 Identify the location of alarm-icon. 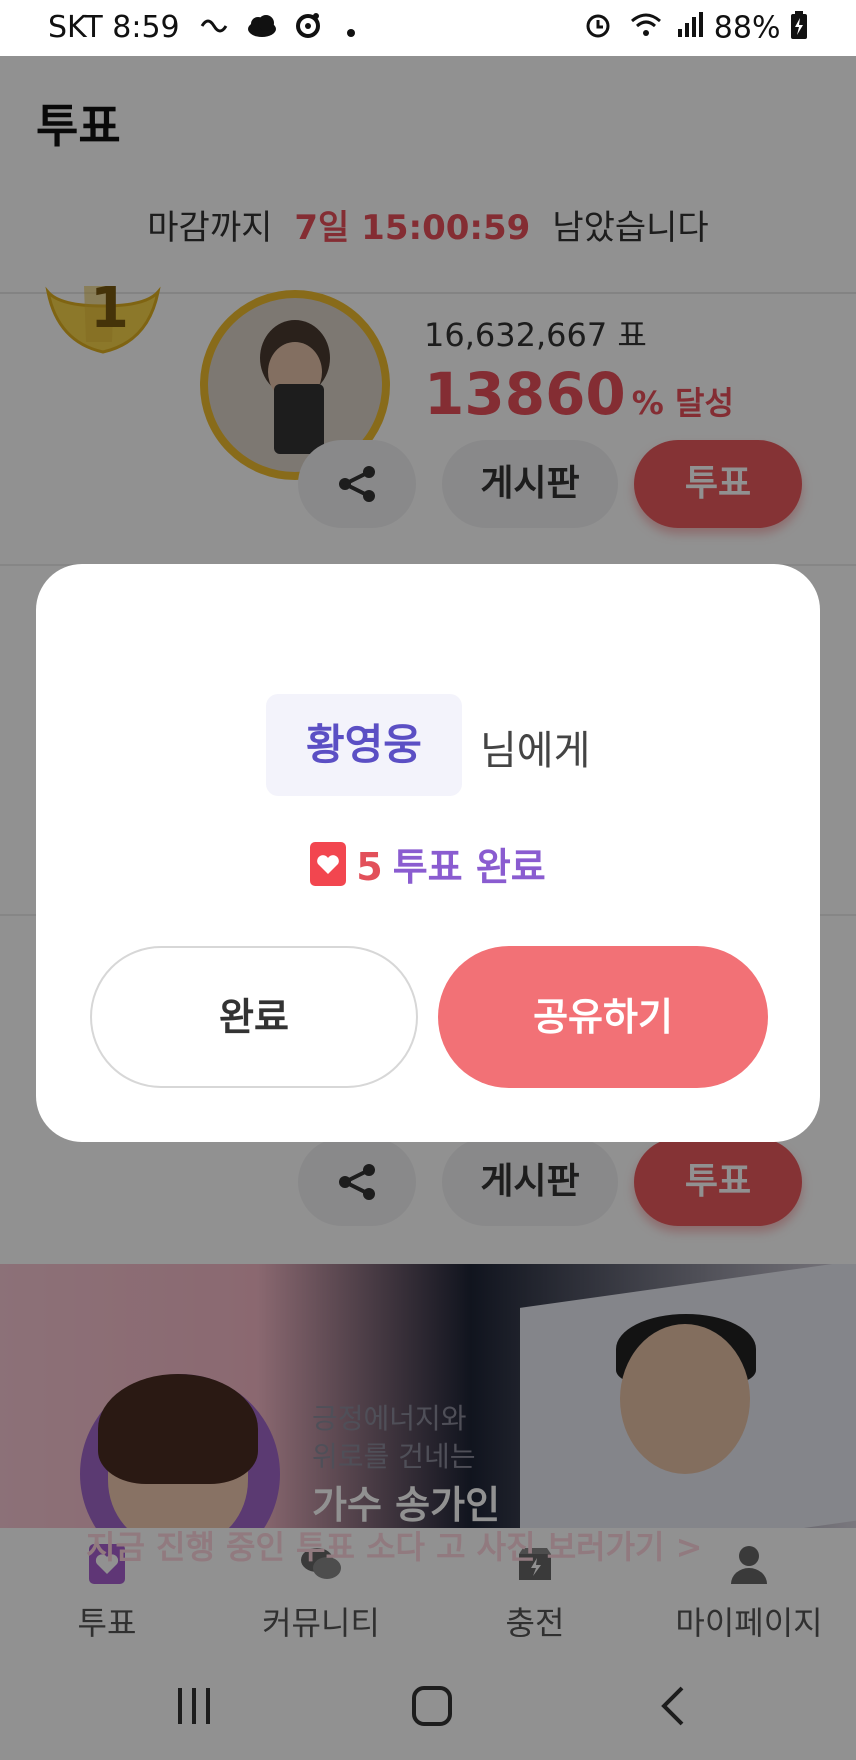
(598, 29).